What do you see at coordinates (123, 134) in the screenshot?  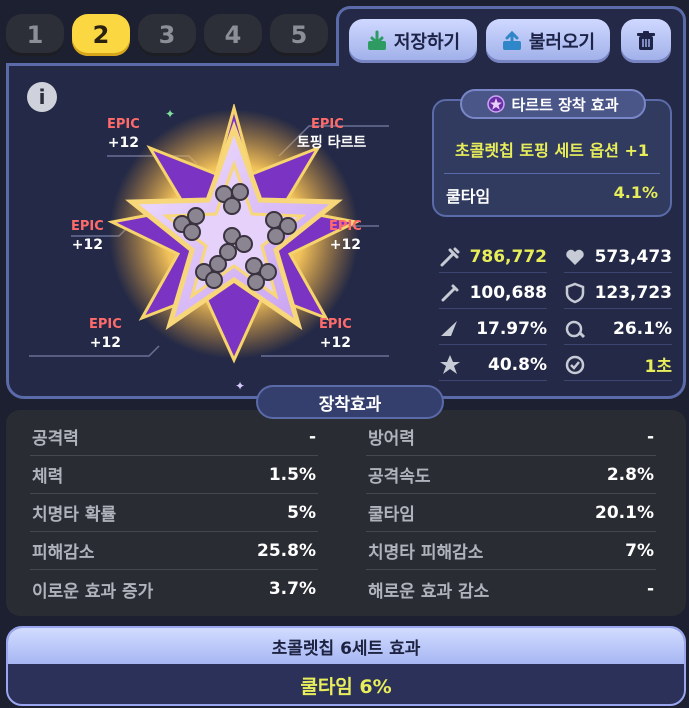 I see `topping-tag-1: EPIC +12` at bounding box center [123, 134].